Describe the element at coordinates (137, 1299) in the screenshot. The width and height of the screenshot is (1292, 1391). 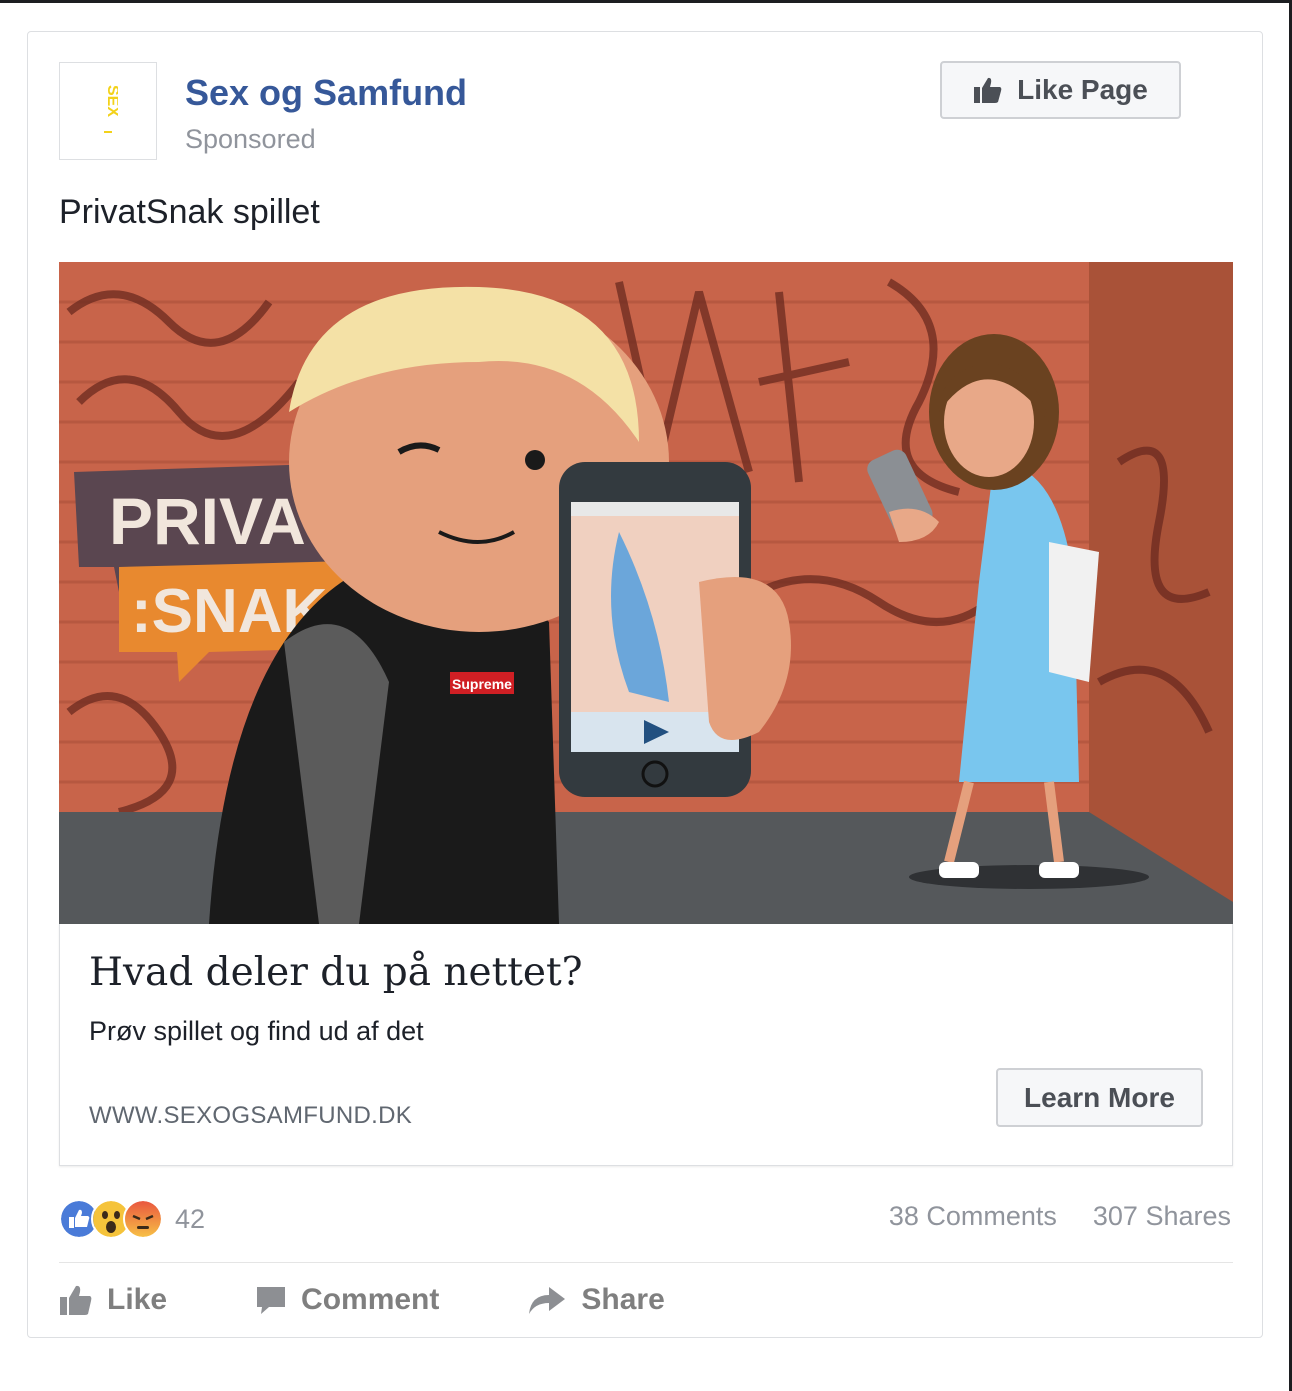
I see `like-label: Like` at that location.